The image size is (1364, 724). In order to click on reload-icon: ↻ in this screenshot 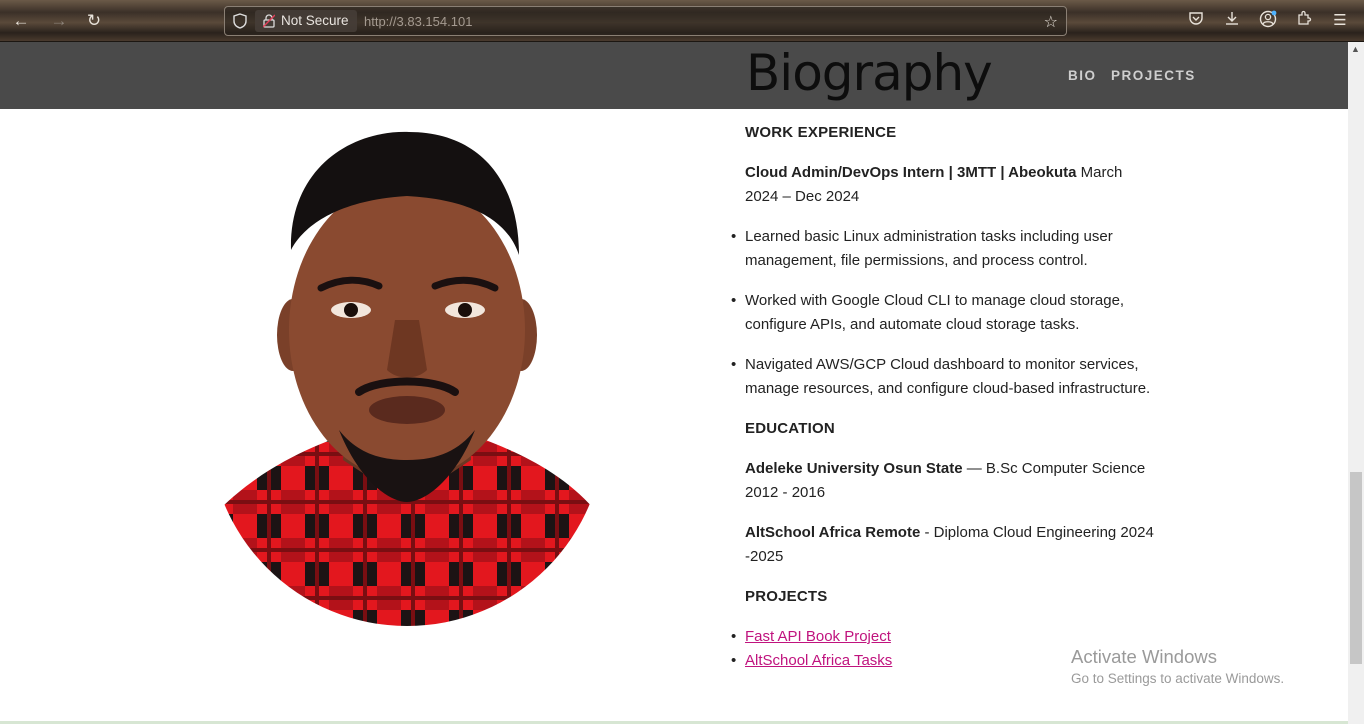, I will do `click(94, 21)`.